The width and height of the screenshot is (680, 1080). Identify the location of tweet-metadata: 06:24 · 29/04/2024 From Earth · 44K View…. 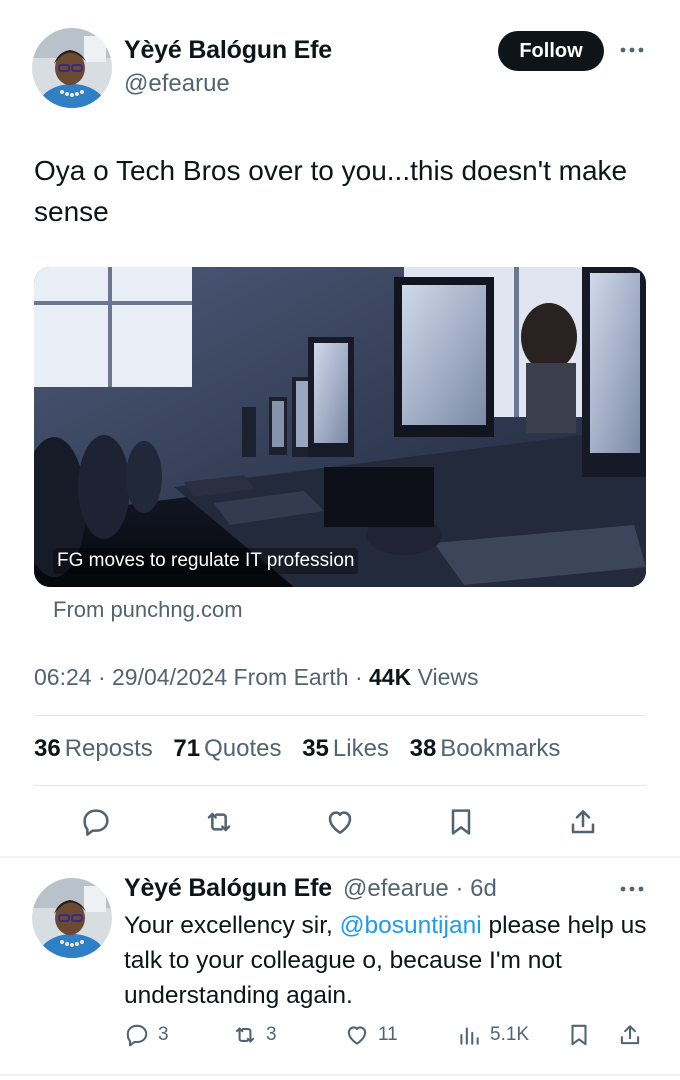
(256, 677).